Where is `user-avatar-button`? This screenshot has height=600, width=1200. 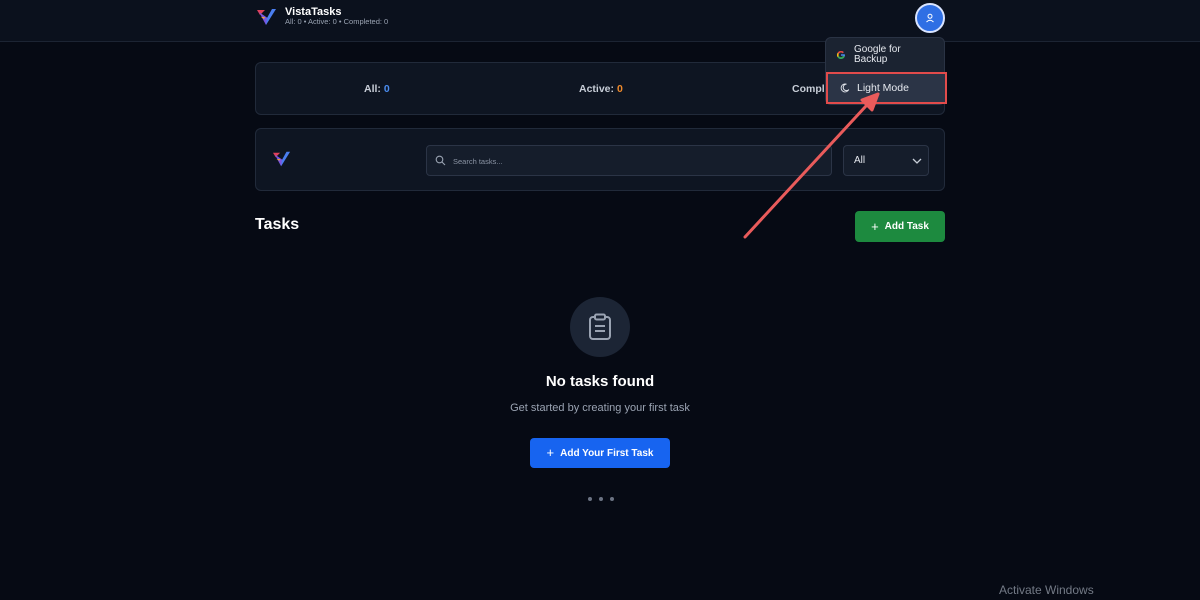
user-avatar-button is located at coordinates (930, 18).